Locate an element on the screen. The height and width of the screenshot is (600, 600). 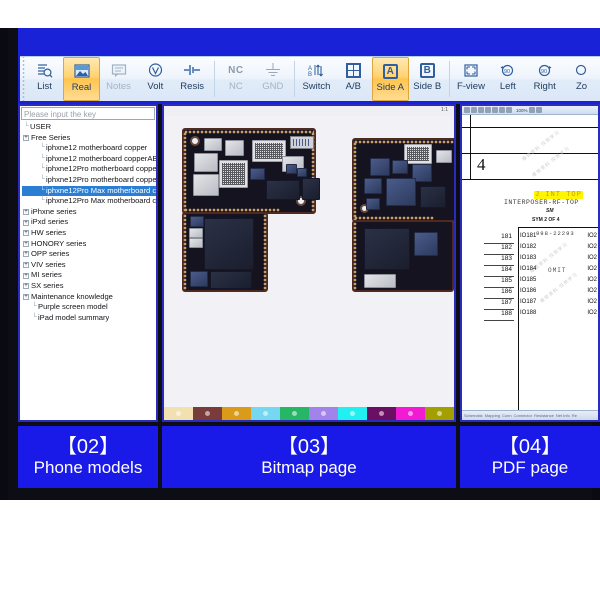
tree-item: └ USER is located at coordinates (89, 127).